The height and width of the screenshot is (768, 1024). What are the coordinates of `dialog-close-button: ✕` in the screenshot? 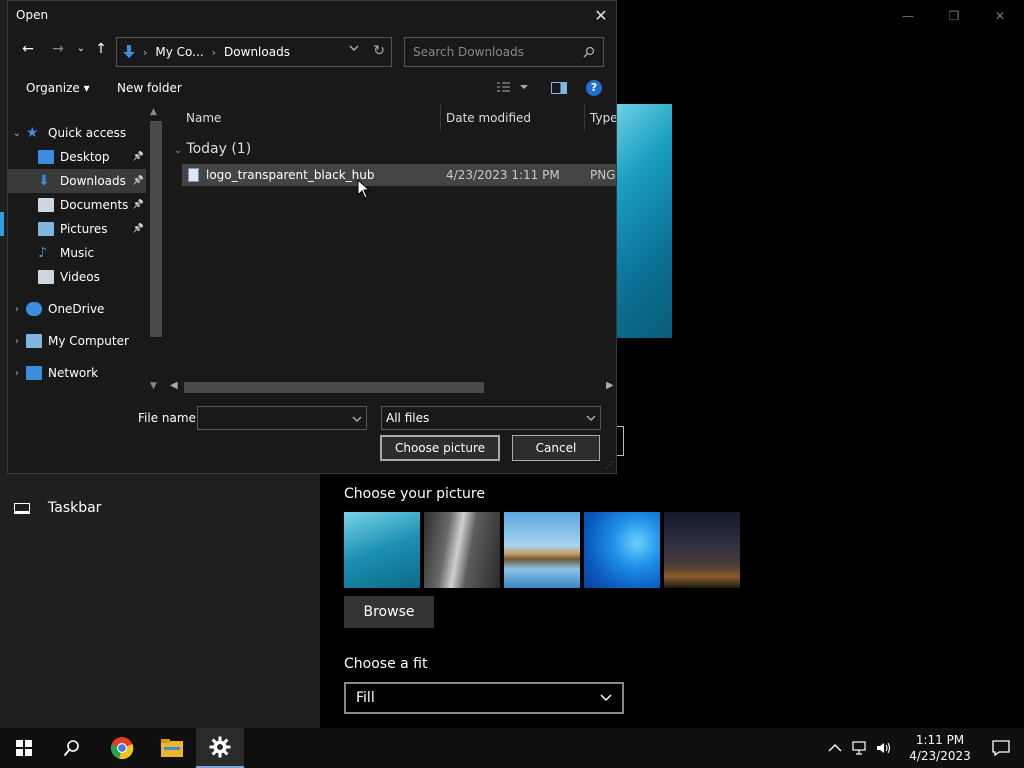 It's located at (601, 16).